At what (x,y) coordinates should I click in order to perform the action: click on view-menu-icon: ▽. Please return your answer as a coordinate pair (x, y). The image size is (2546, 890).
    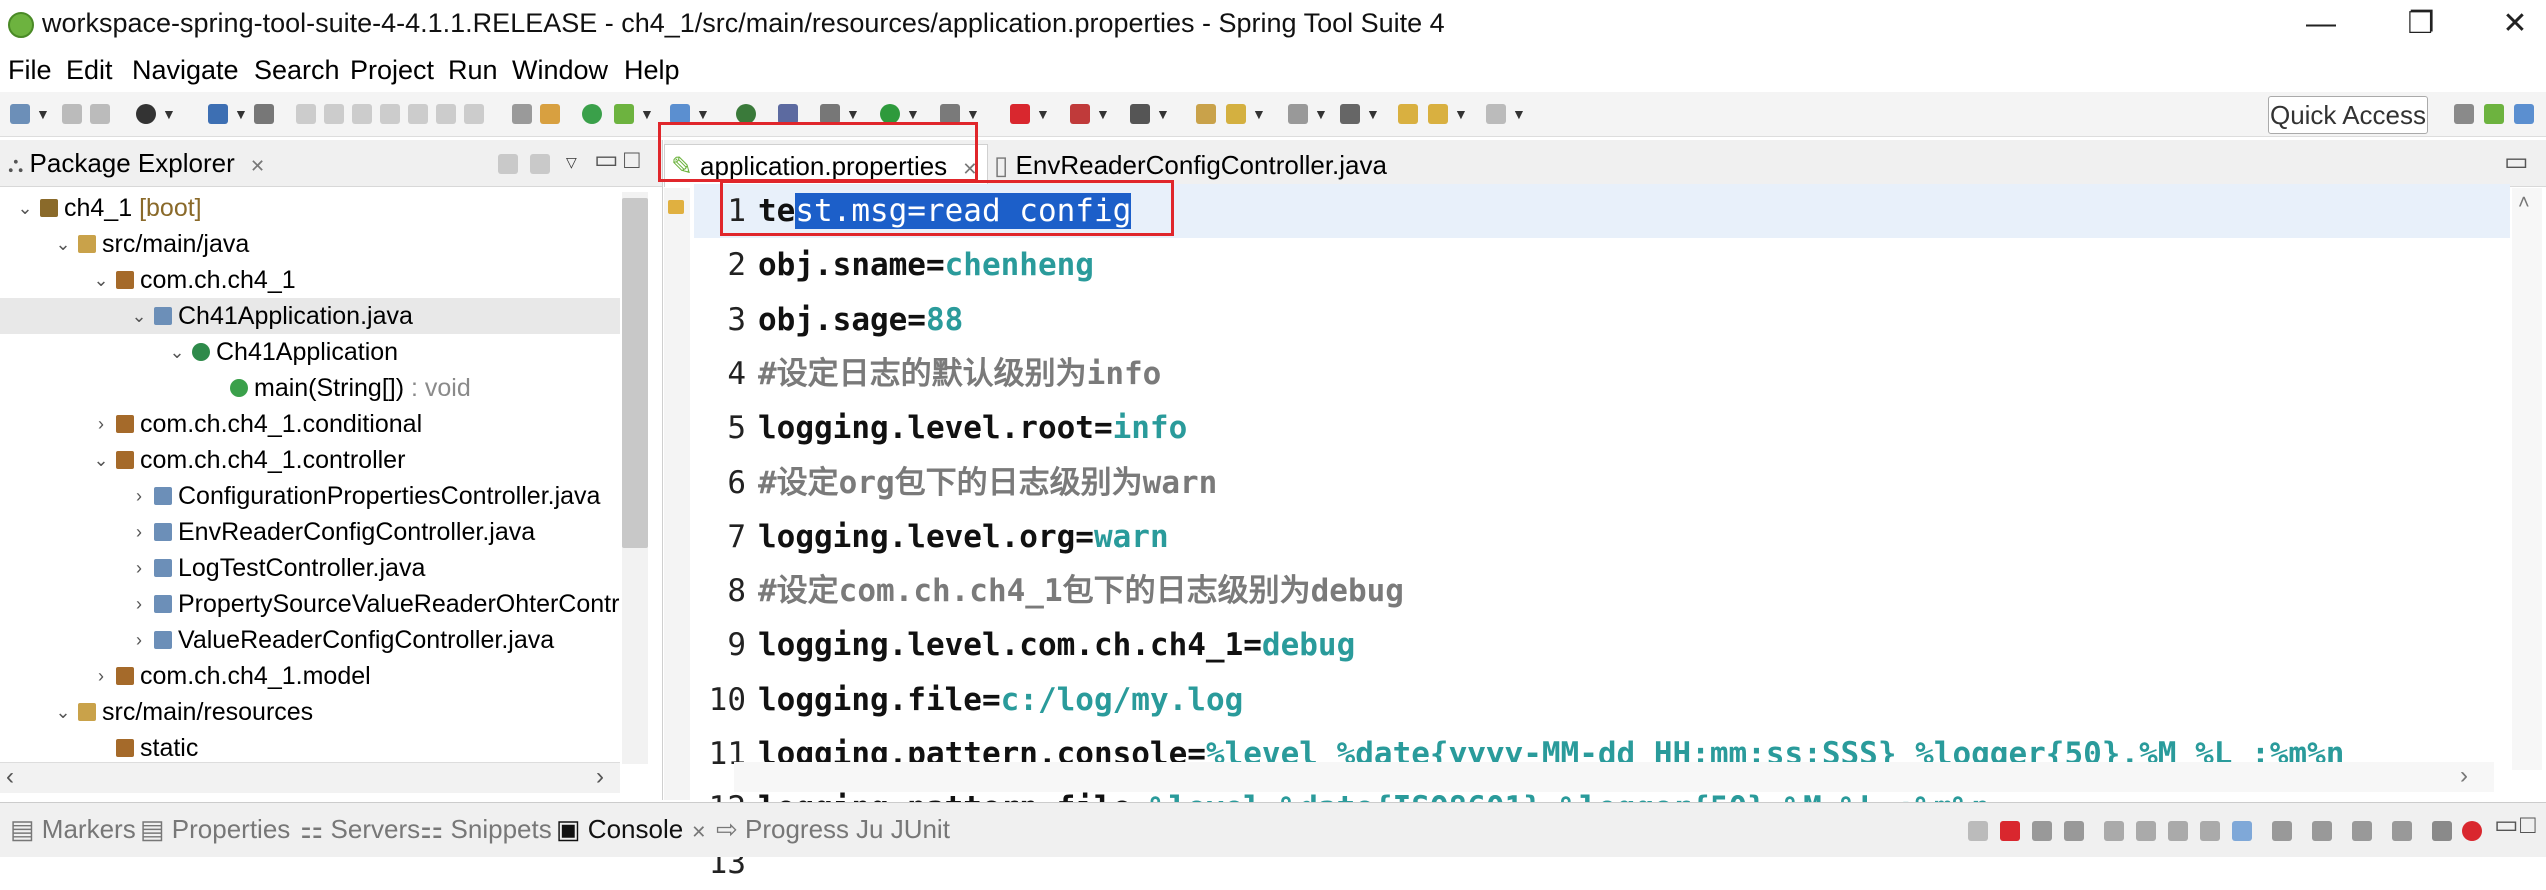
    Looking at the image, I should click on (571, 162).